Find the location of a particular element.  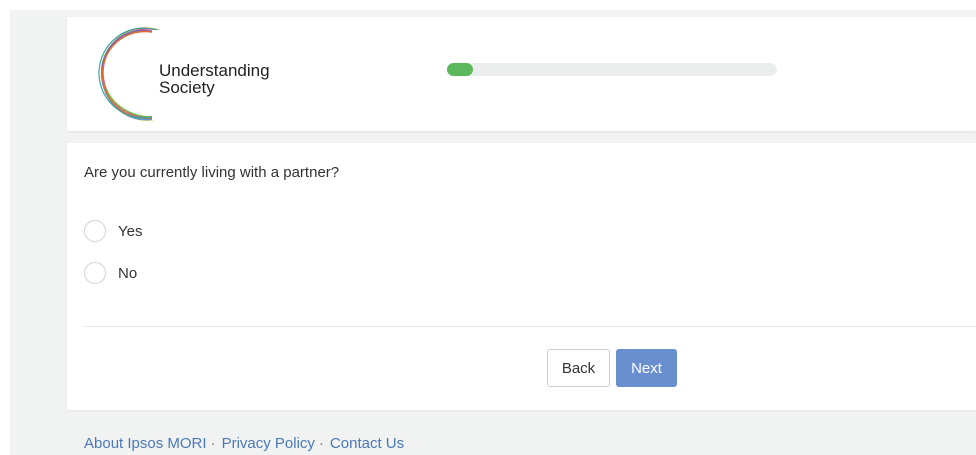

footer-link-contact: Contact Us is located at coordinates (367, 443).